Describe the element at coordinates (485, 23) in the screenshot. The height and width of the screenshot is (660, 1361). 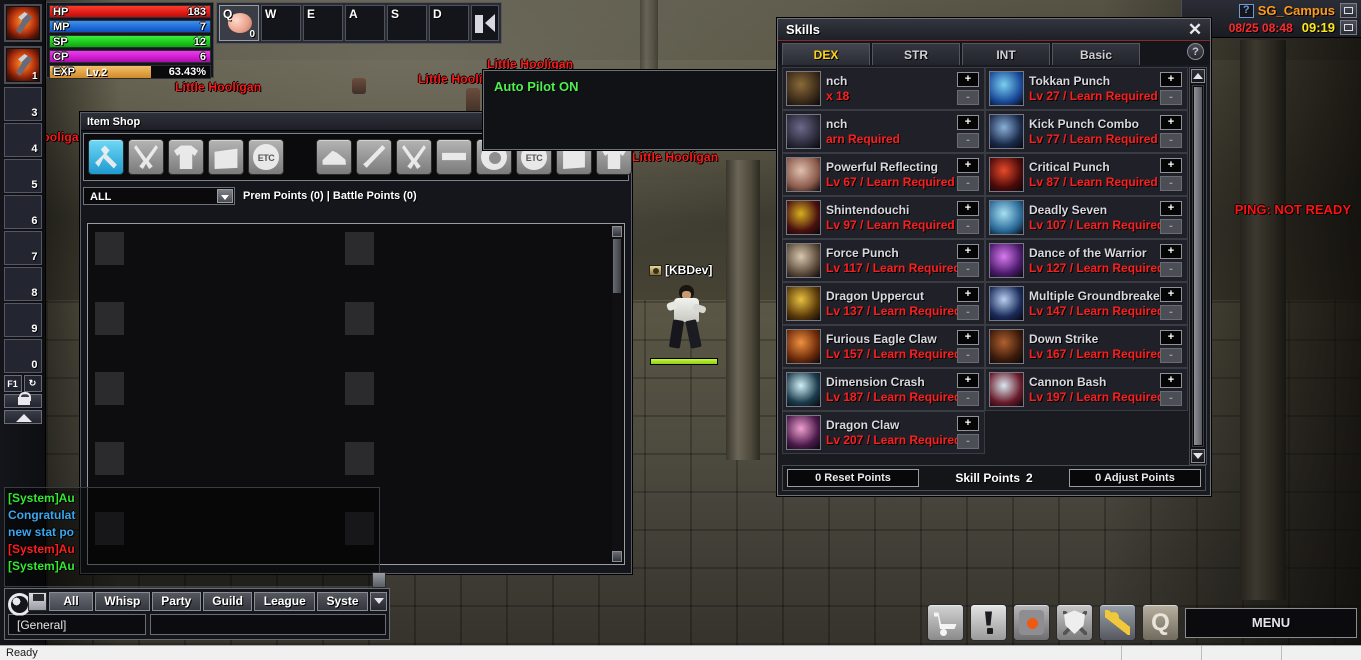
I see `hotbar-page-arrows` at that location.